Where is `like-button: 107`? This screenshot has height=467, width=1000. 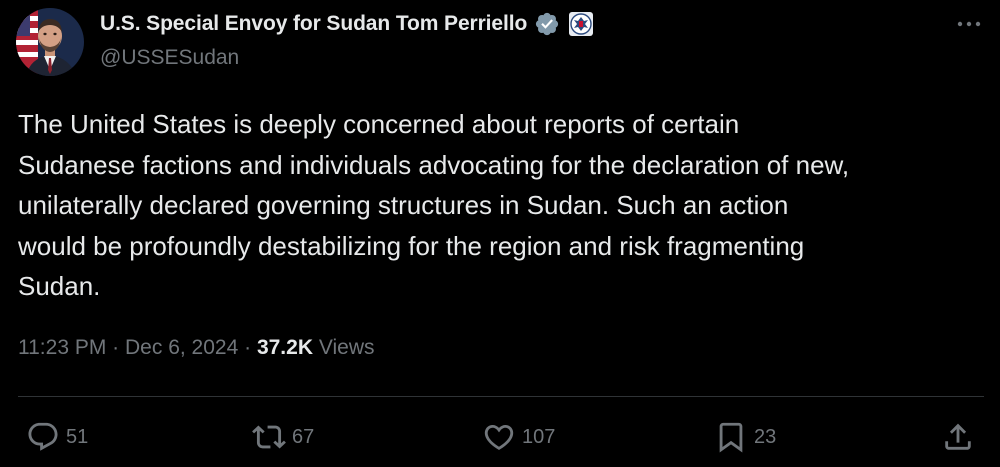
like-button: 107 is located at coordinates (518, 437).